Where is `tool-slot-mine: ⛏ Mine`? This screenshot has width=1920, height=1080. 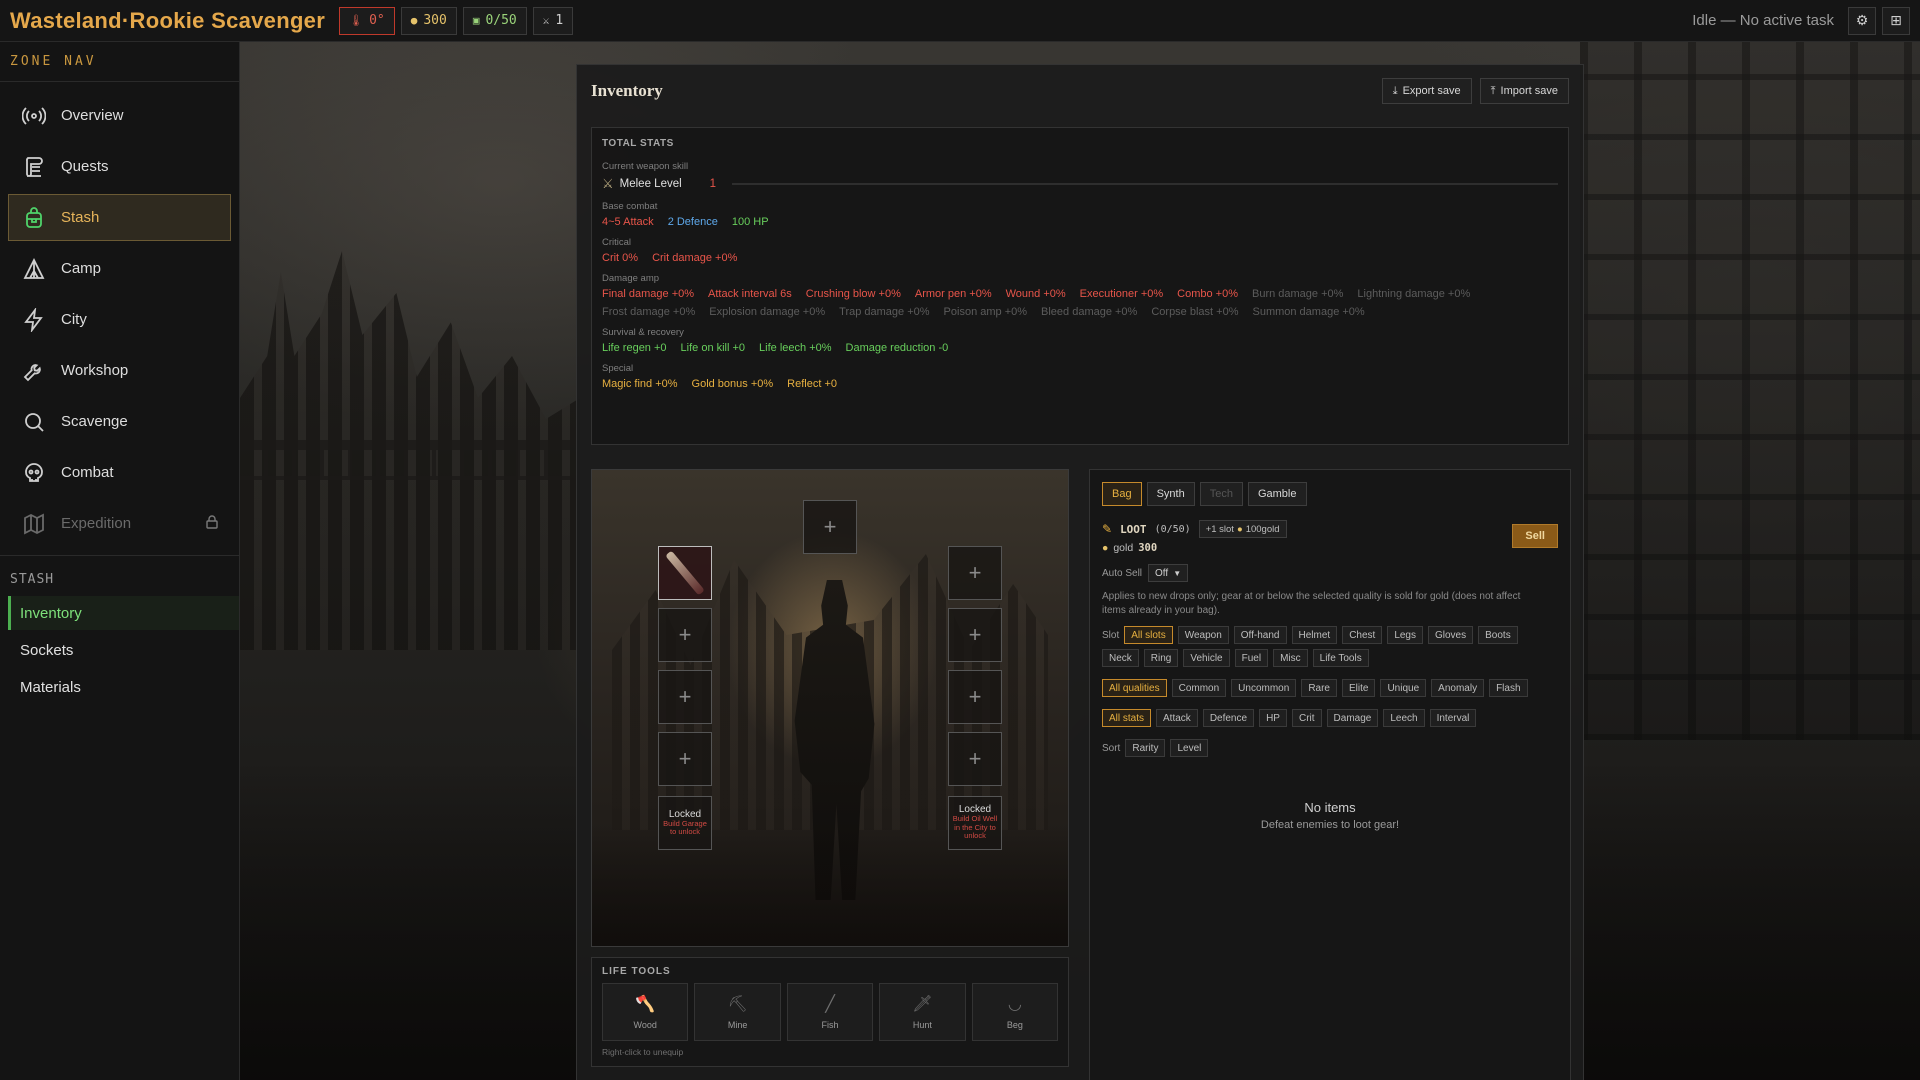
tool-slot-mine: ⛏ Mine is located at coordinates (737, 1012).